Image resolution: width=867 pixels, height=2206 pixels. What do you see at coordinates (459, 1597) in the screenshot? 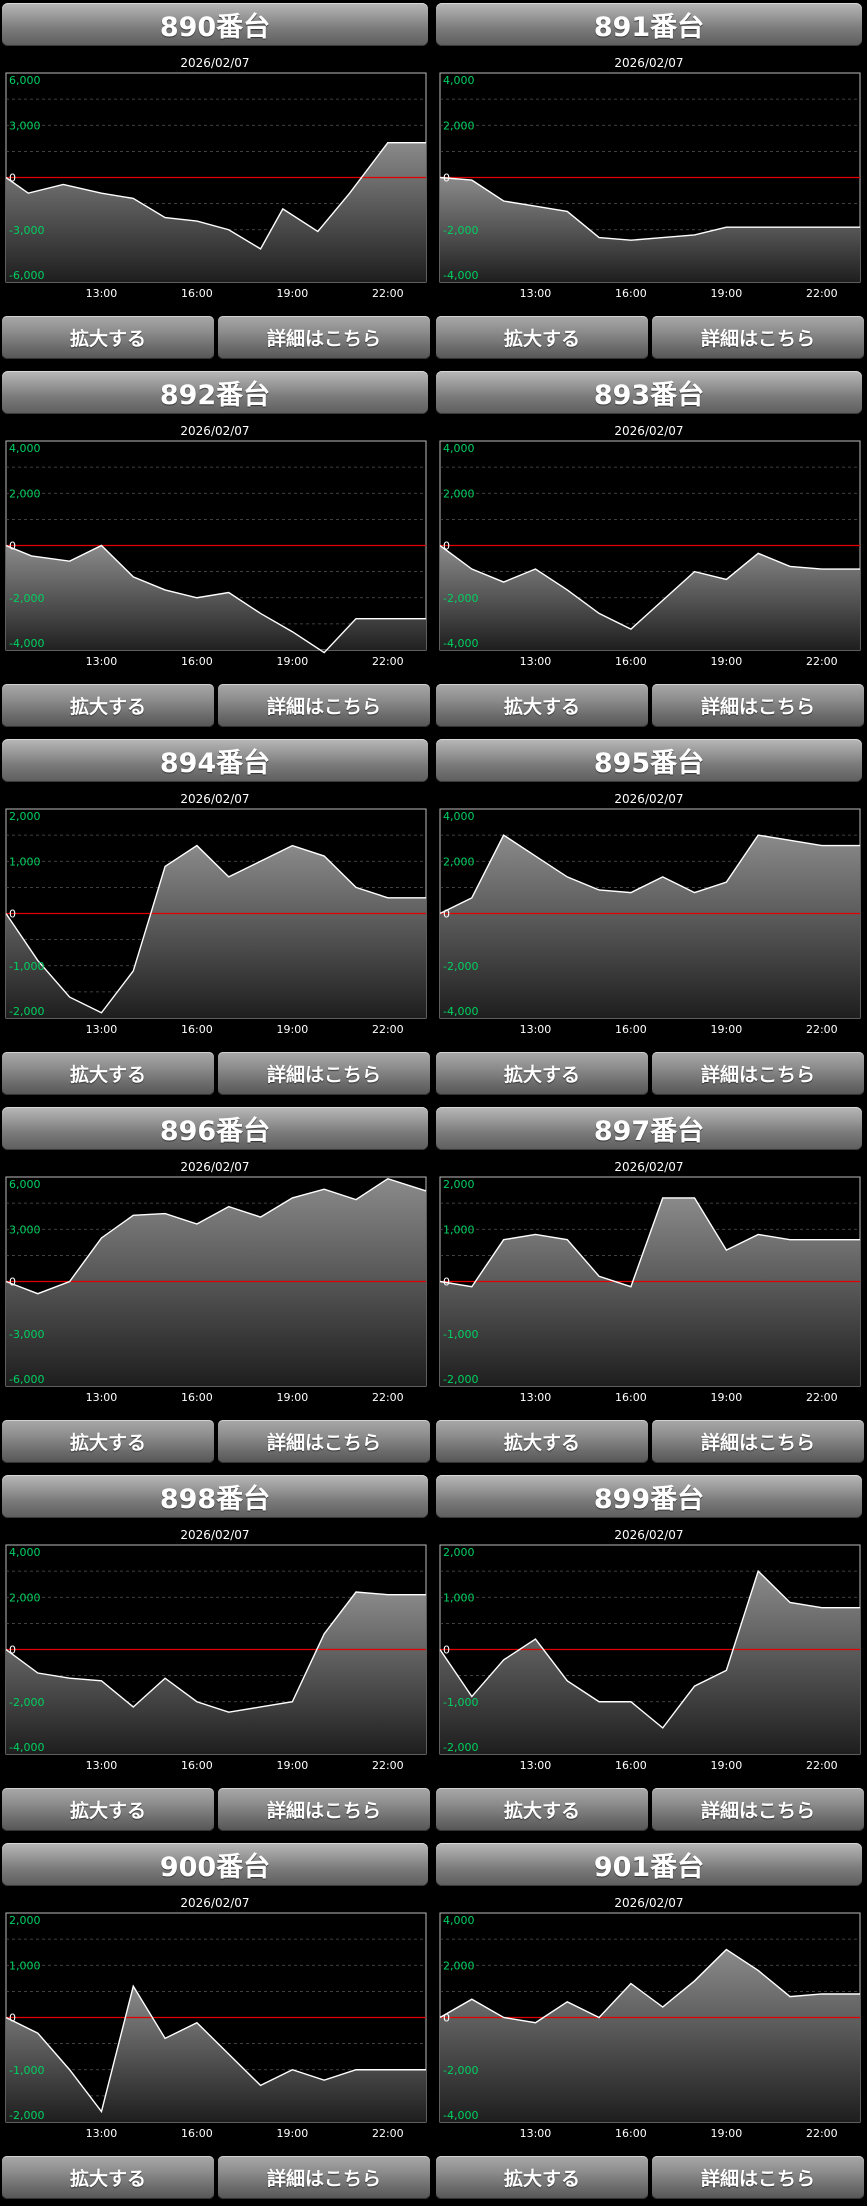
I see `y-tick-label: 1,000` at bounding box center [459, 1597].